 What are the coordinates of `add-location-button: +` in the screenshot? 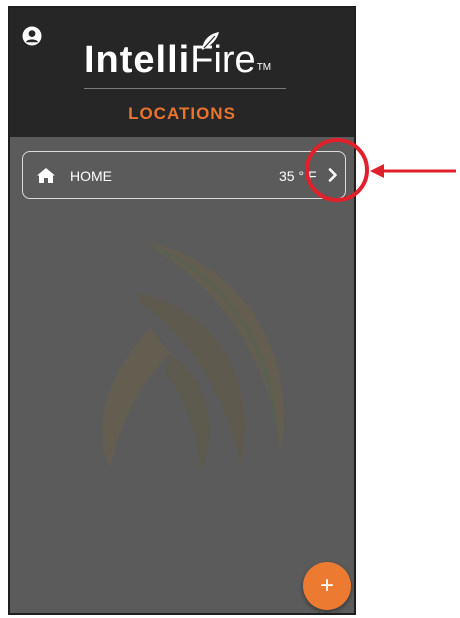 It's located at (327, 586).